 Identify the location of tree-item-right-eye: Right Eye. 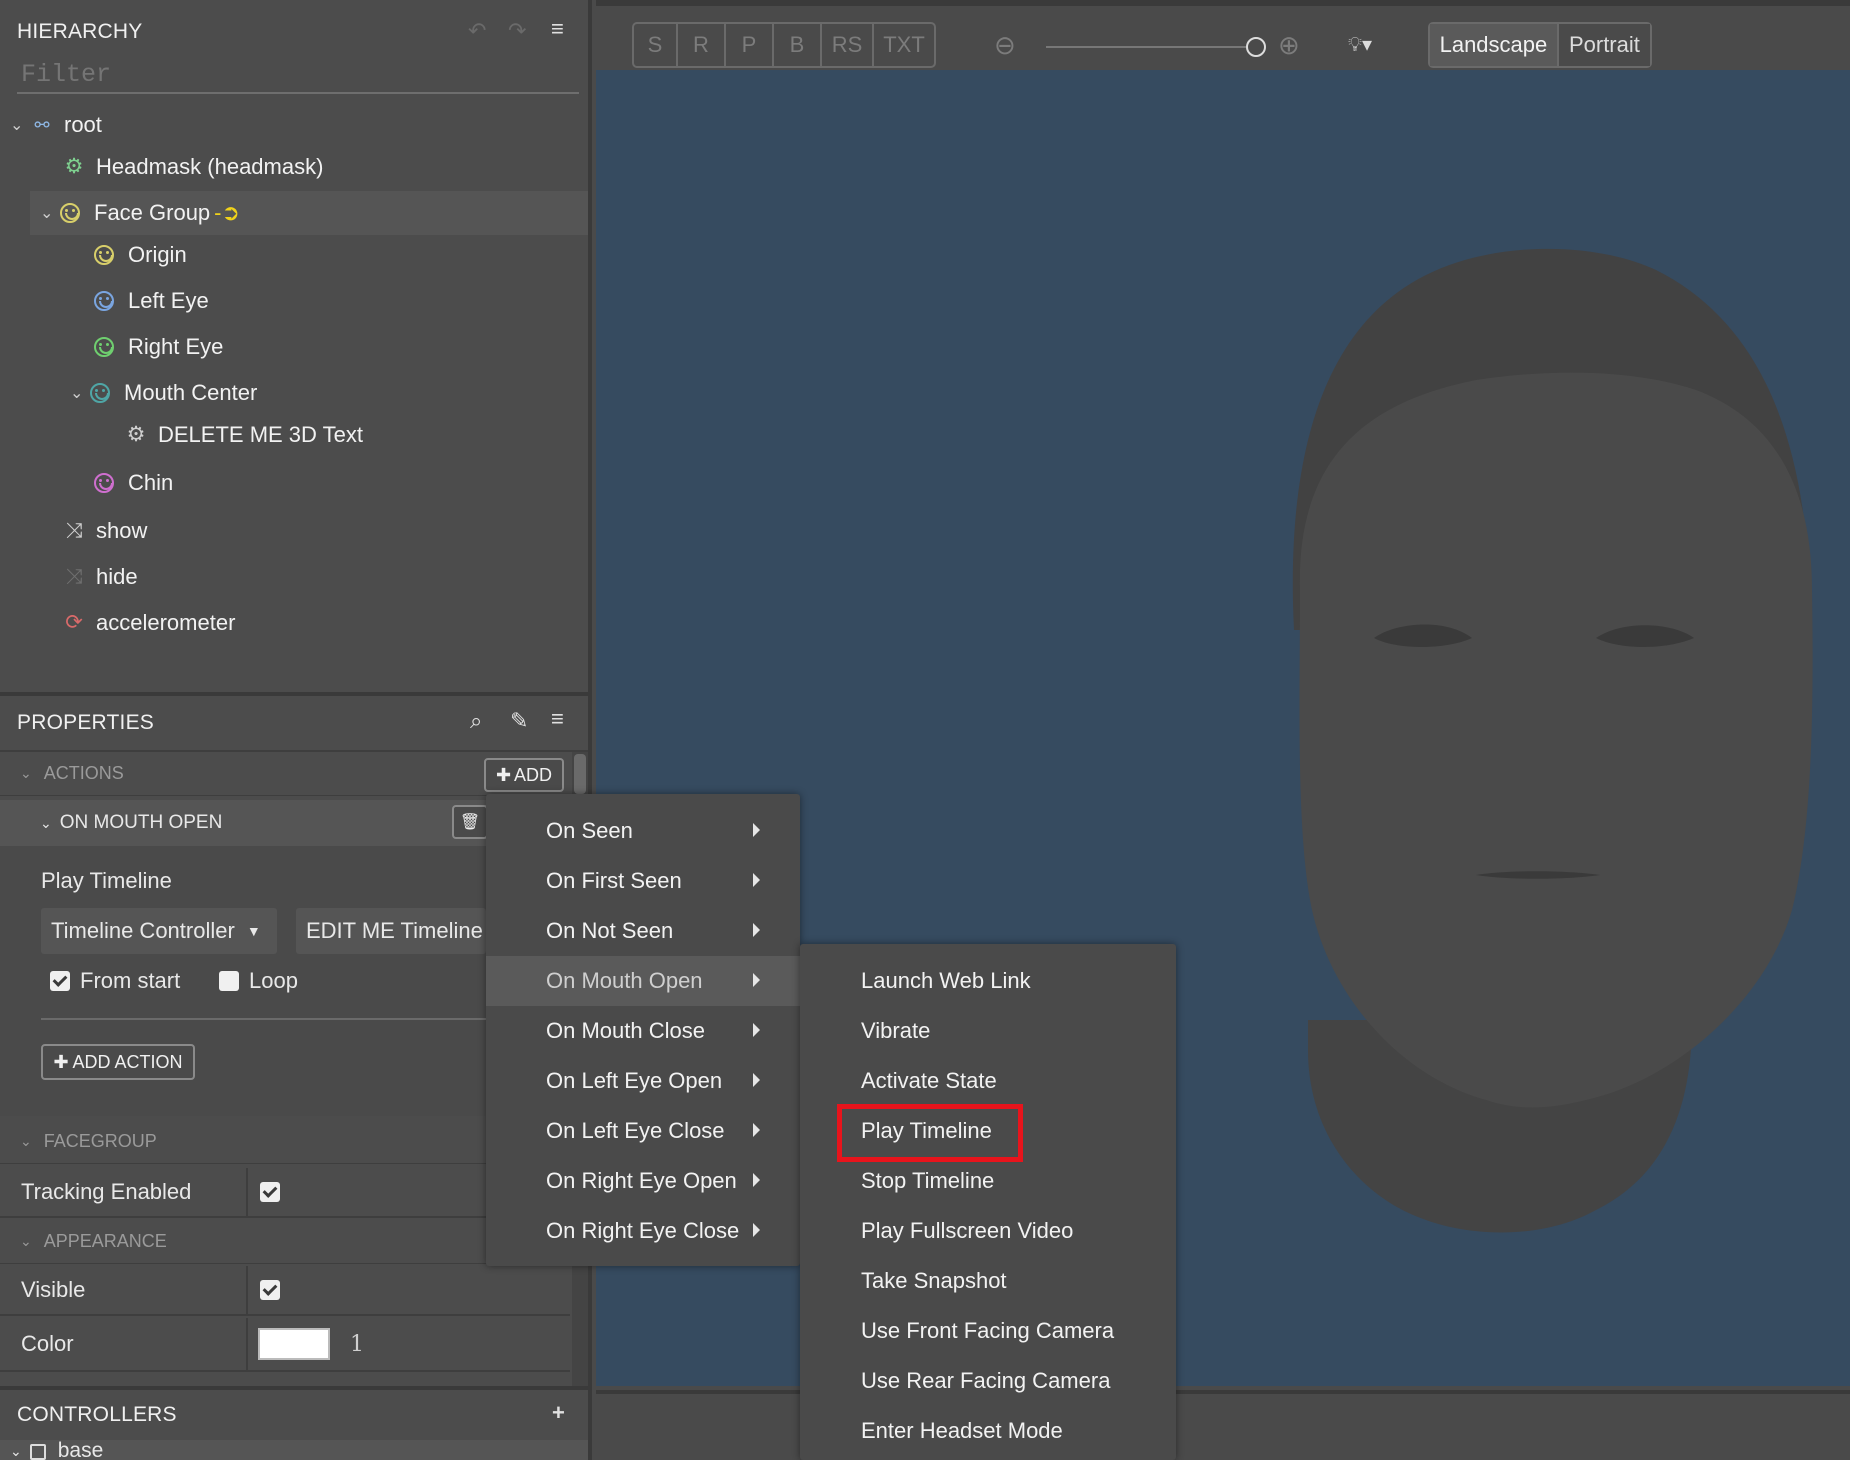
(158, 347).